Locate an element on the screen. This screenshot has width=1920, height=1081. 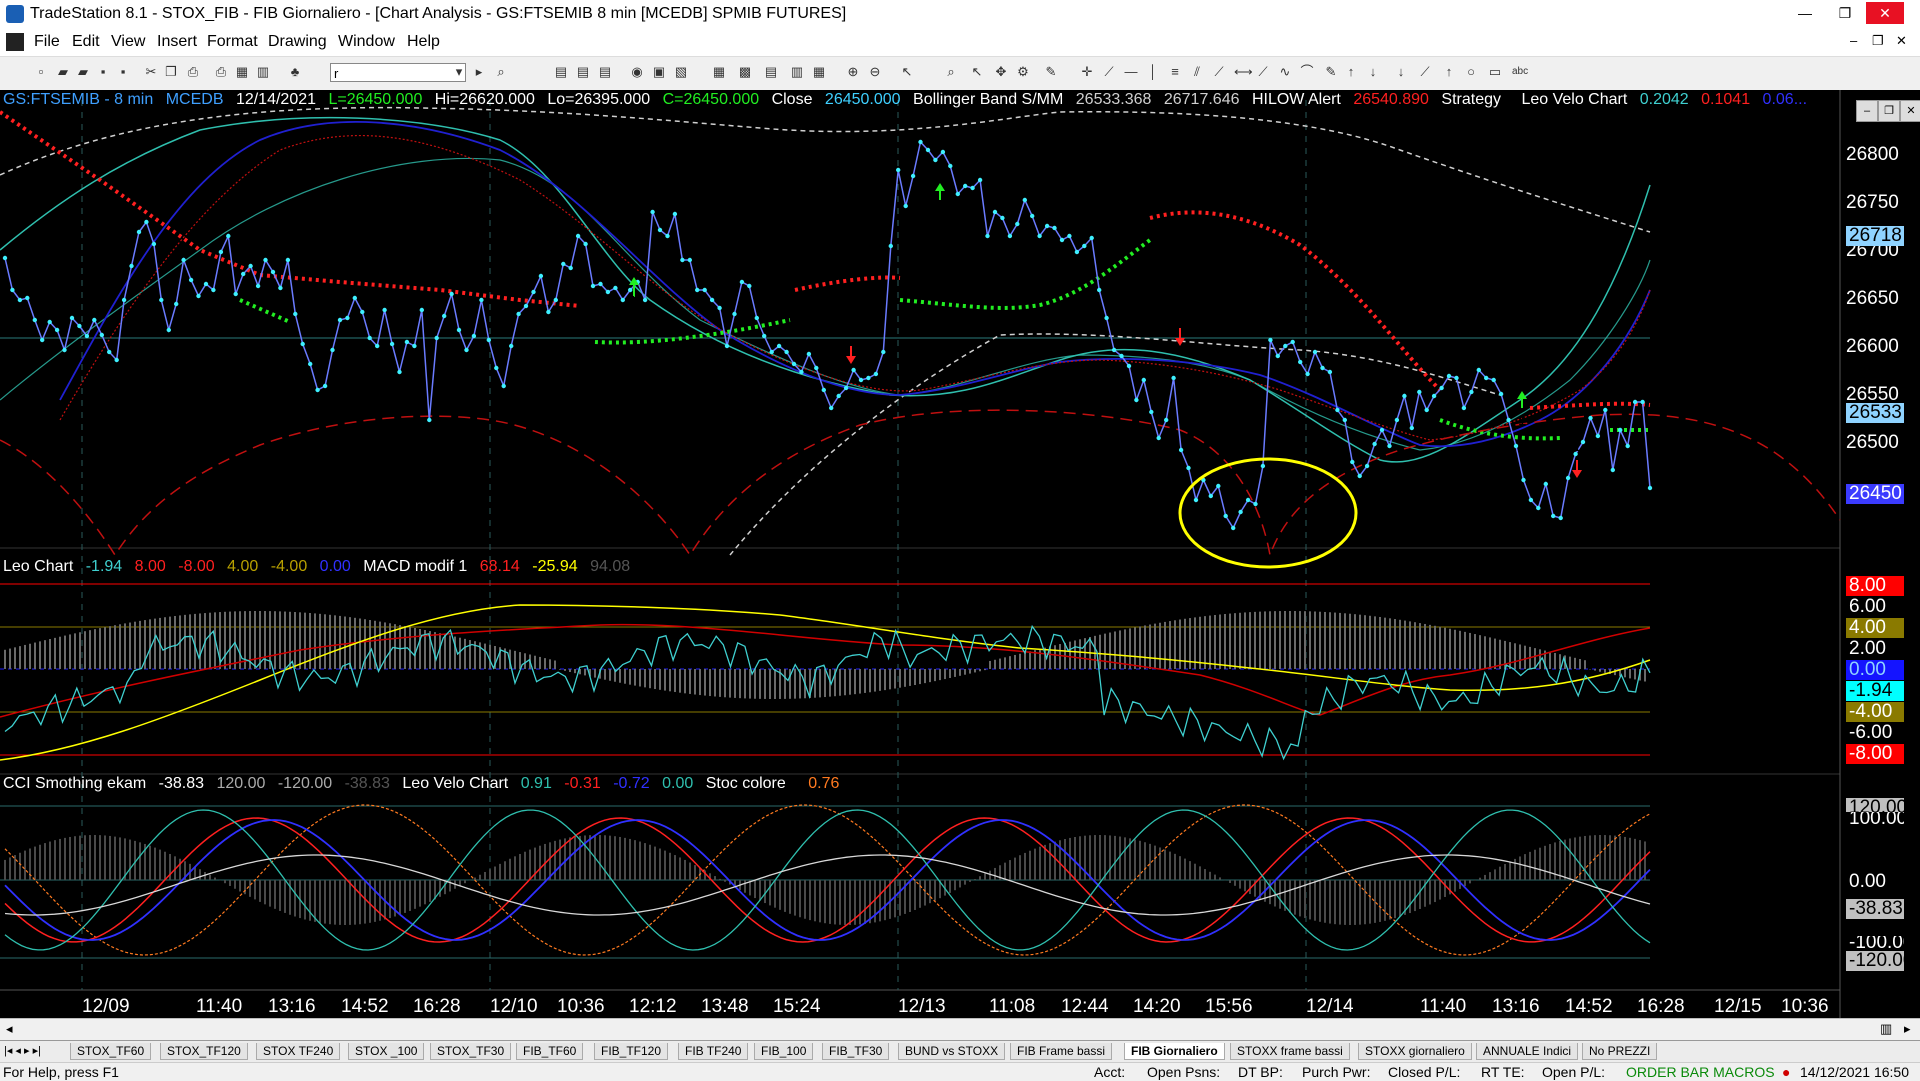
tab-stox-tf120: STOX_TF120 is located at coordinates (204, 1051).